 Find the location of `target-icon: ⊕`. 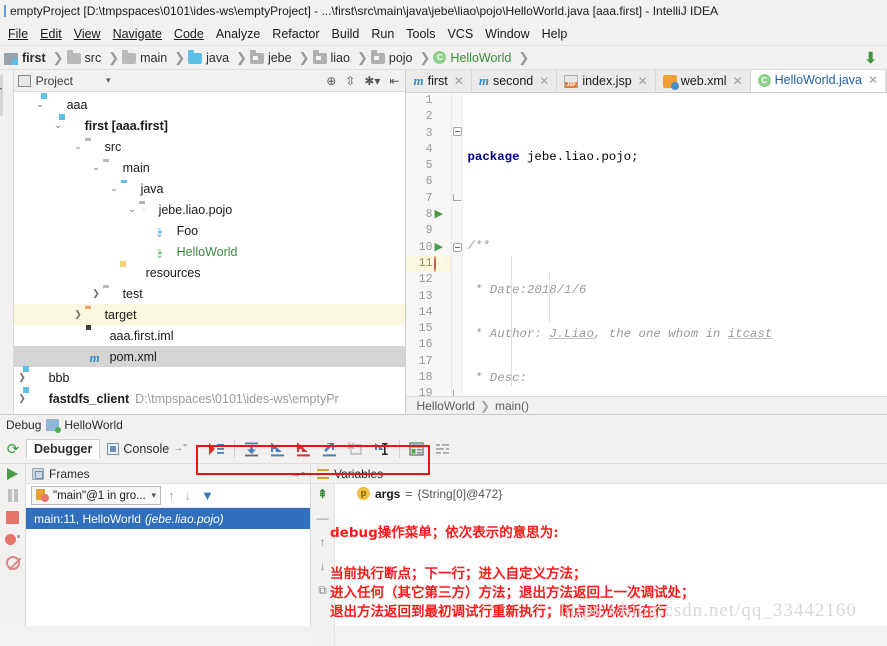

target-icon: ⊕ is located at coordinates (331, 81).